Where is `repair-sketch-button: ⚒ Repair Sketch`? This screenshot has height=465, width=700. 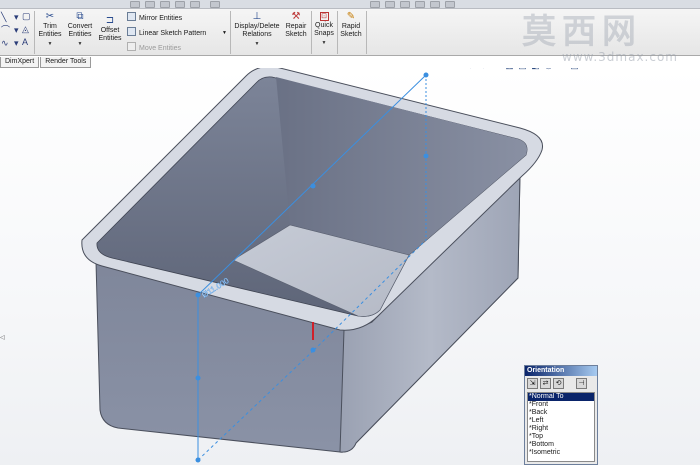
repair-sketch-button: ⚒ Repair Sketch is located at coordinates (296, 25).